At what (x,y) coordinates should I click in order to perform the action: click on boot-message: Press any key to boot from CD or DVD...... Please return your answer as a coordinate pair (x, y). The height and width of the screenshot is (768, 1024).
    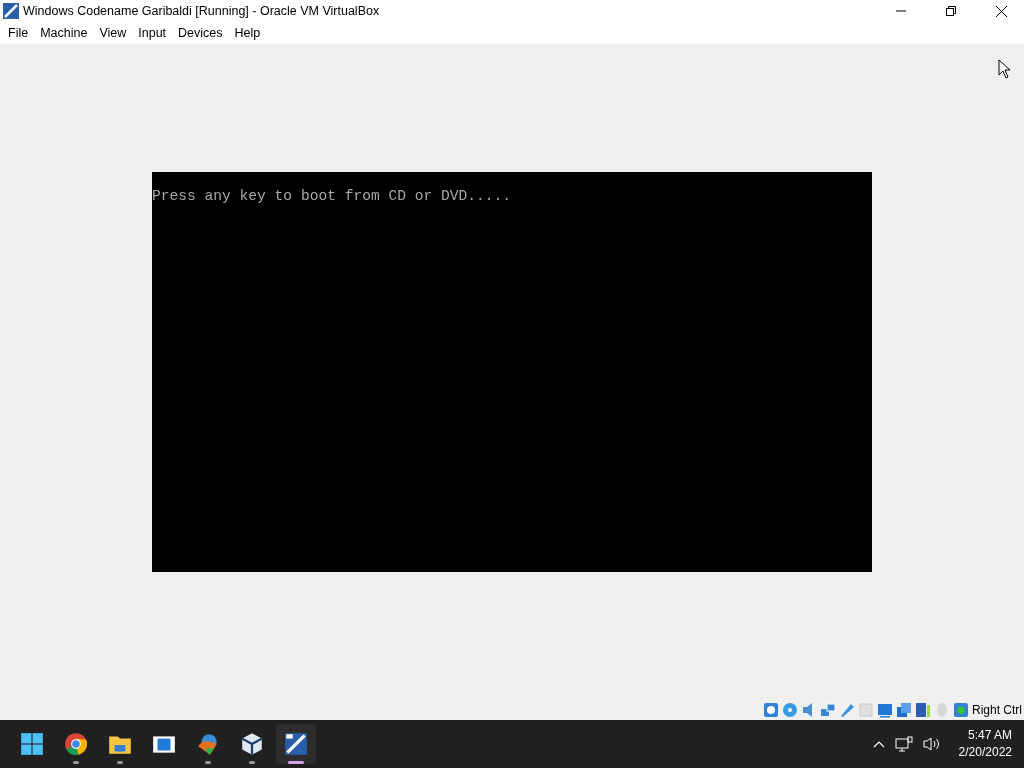
    Looking at the image, I should click on (332, 196).